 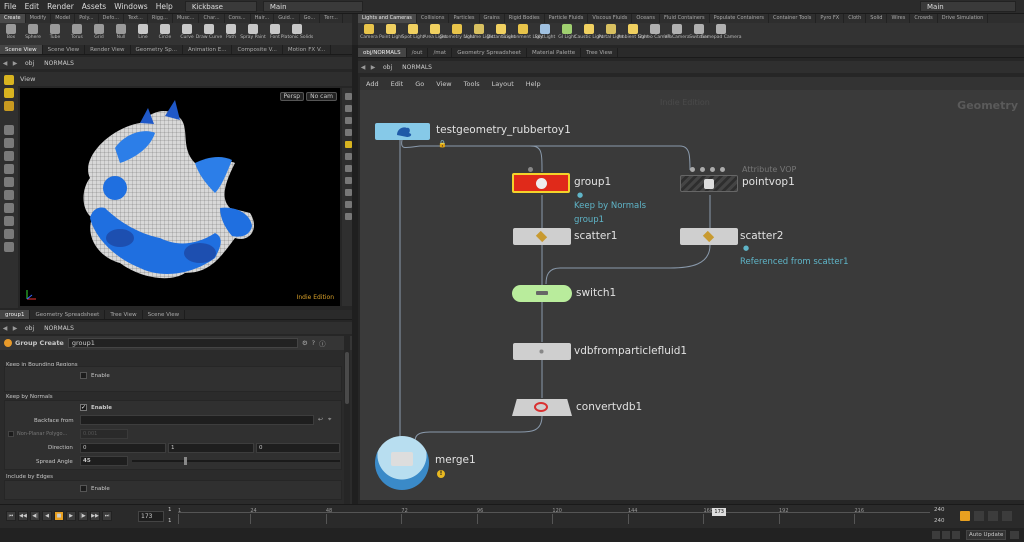 I want to click on prev-key-icon: ◀|, so click(x=35, y=516).